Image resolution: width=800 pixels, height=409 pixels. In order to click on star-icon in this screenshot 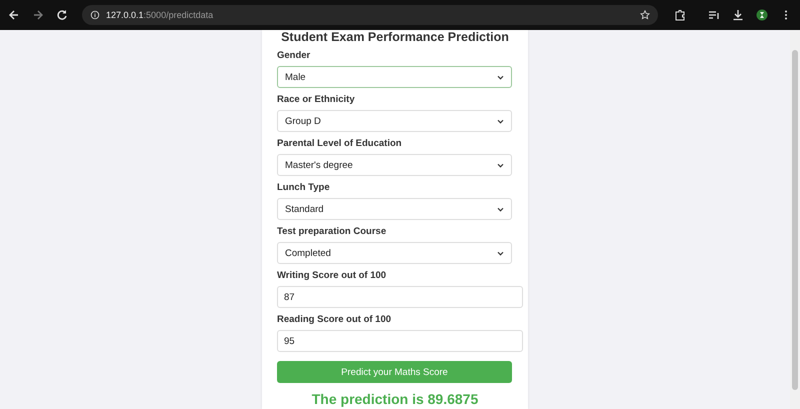, I will do `click(645, 15)`.